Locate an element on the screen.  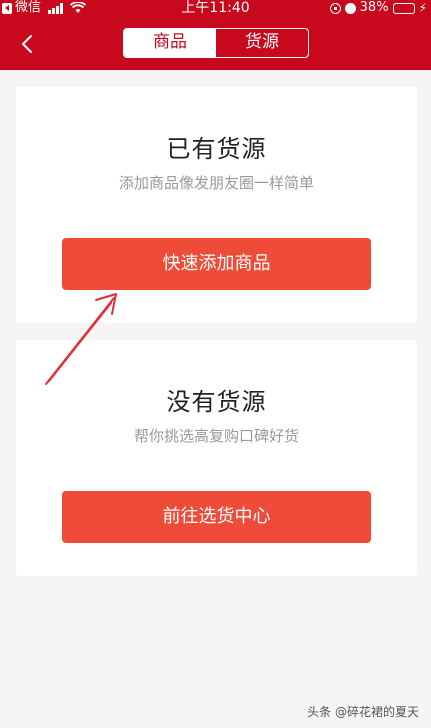
quick-add-product-button: 快速添加商品 is located at coordinates (216, 264).